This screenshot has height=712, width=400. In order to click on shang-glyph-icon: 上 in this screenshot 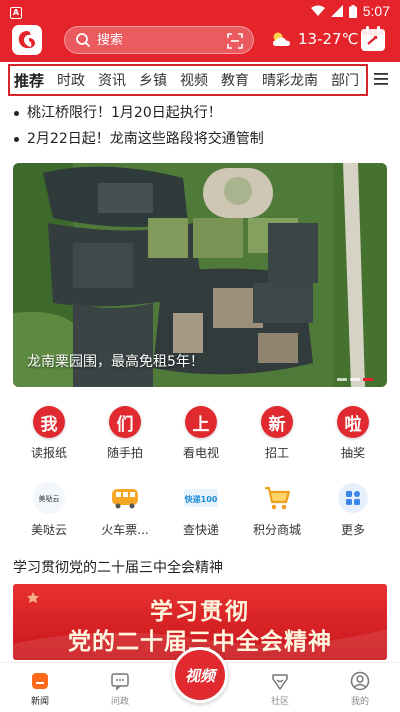, I will do `click(201, 422)`.